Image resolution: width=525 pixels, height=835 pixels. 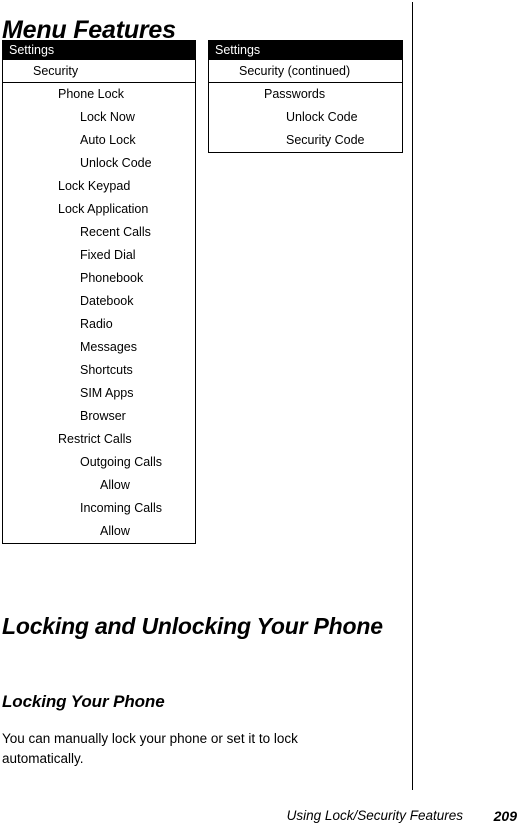 I want to click on menu-row: Passwords, so click(x=305, y=94).